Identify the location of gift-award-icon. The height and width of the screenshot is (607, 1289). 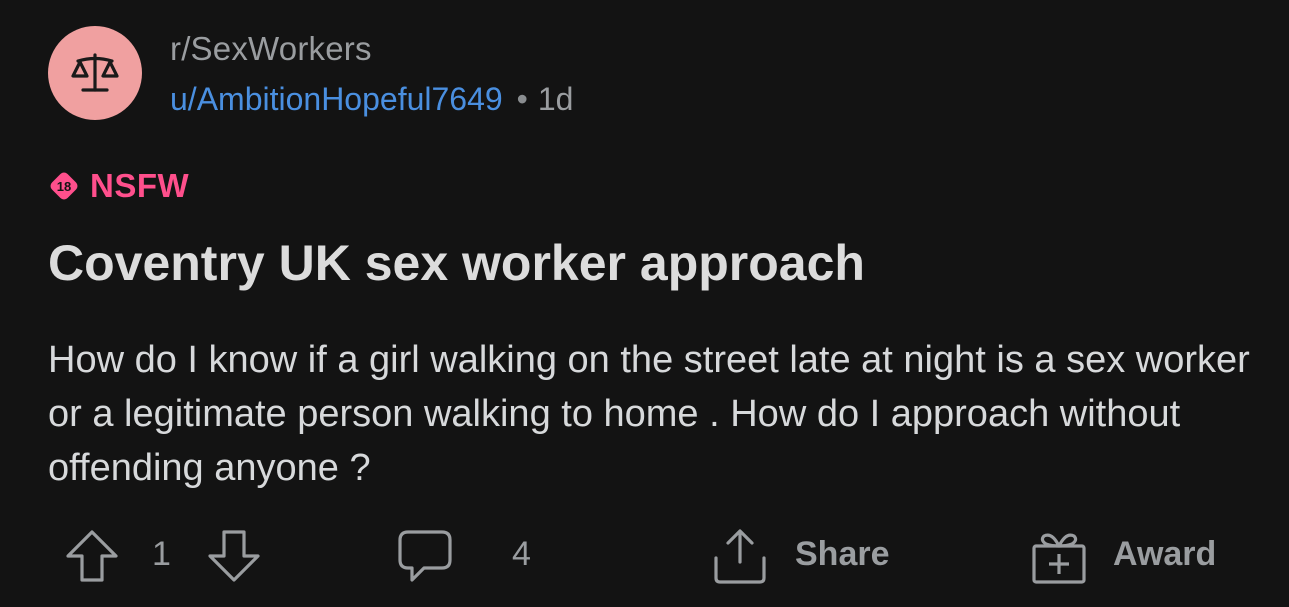
(1059, 558).